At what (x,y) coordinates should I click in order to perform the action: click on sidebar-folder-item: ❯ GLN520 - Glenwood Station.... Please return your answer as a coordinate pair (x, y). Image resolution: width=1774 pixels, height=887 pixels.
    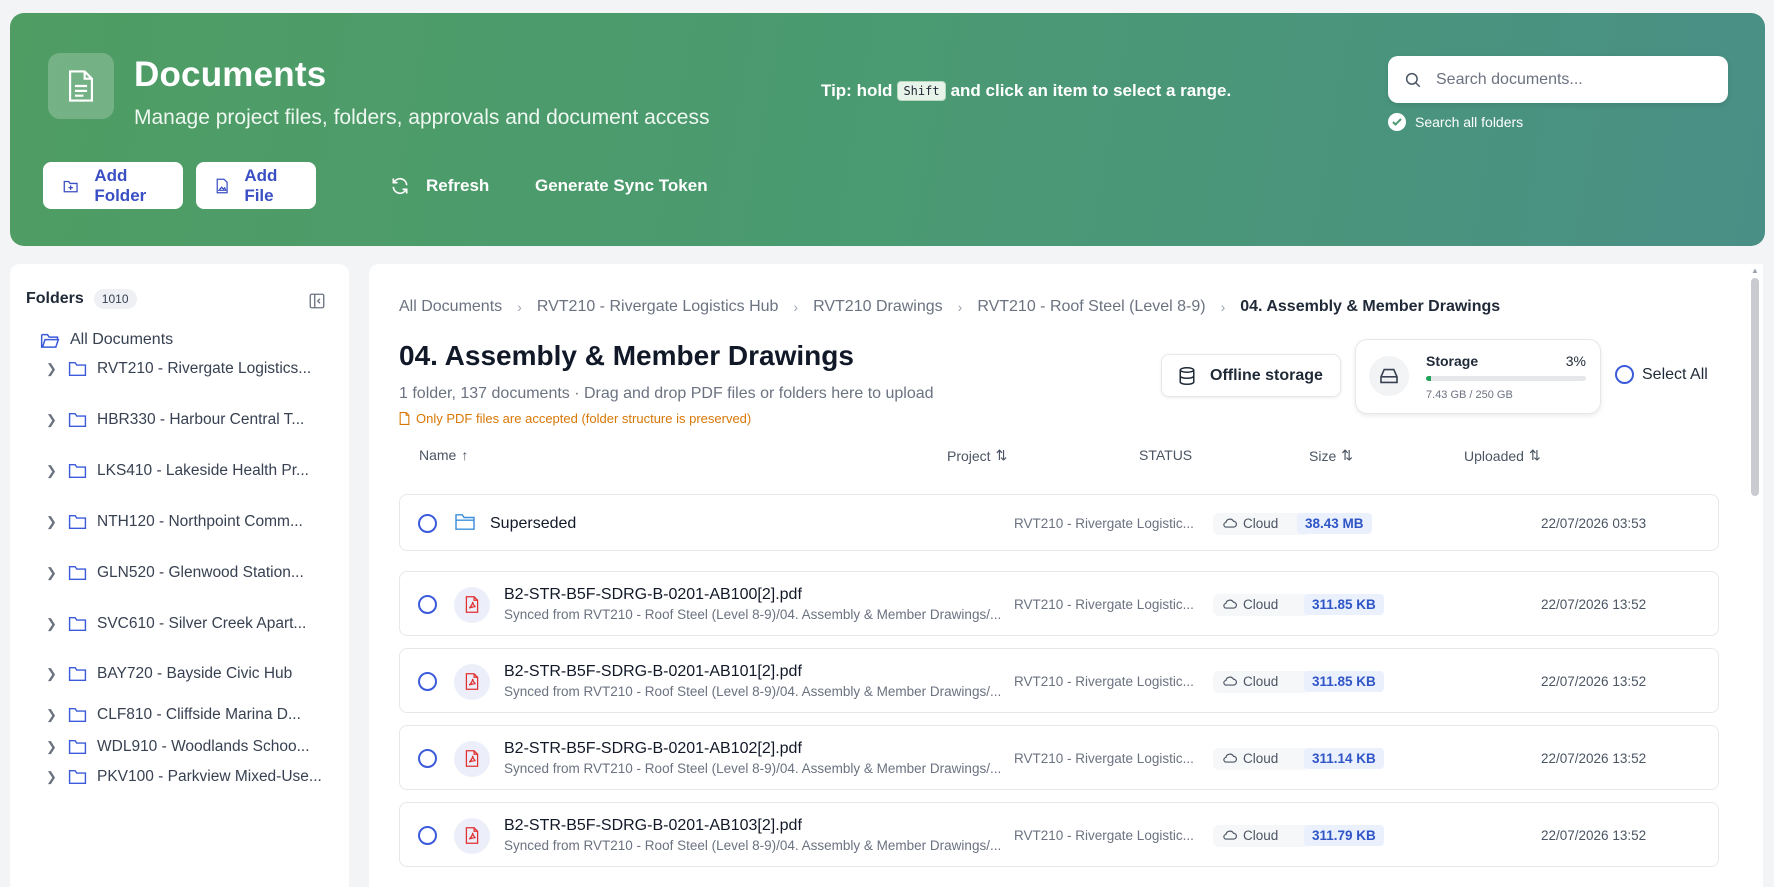
    Looking at the image, I should click on (175, 573).